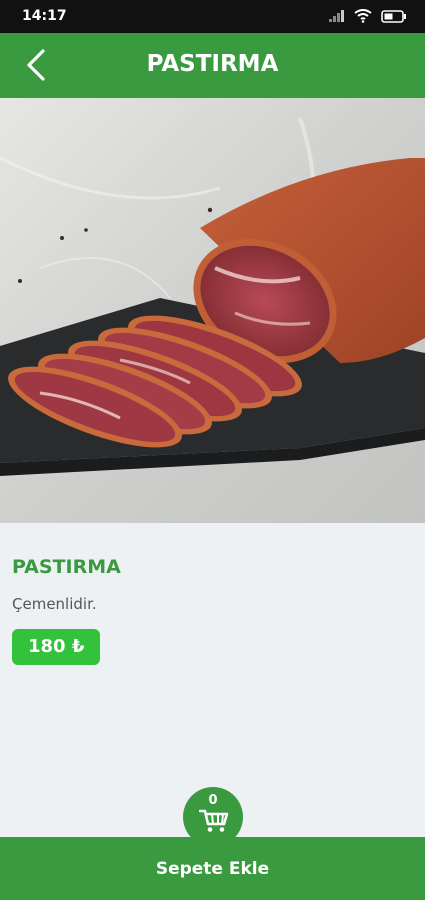 The height and width of the screenshot is (900, 425). Describe the element at coordinates (56, 647) in the screenshot. I see `price-badge: 180 ₺` at that location.